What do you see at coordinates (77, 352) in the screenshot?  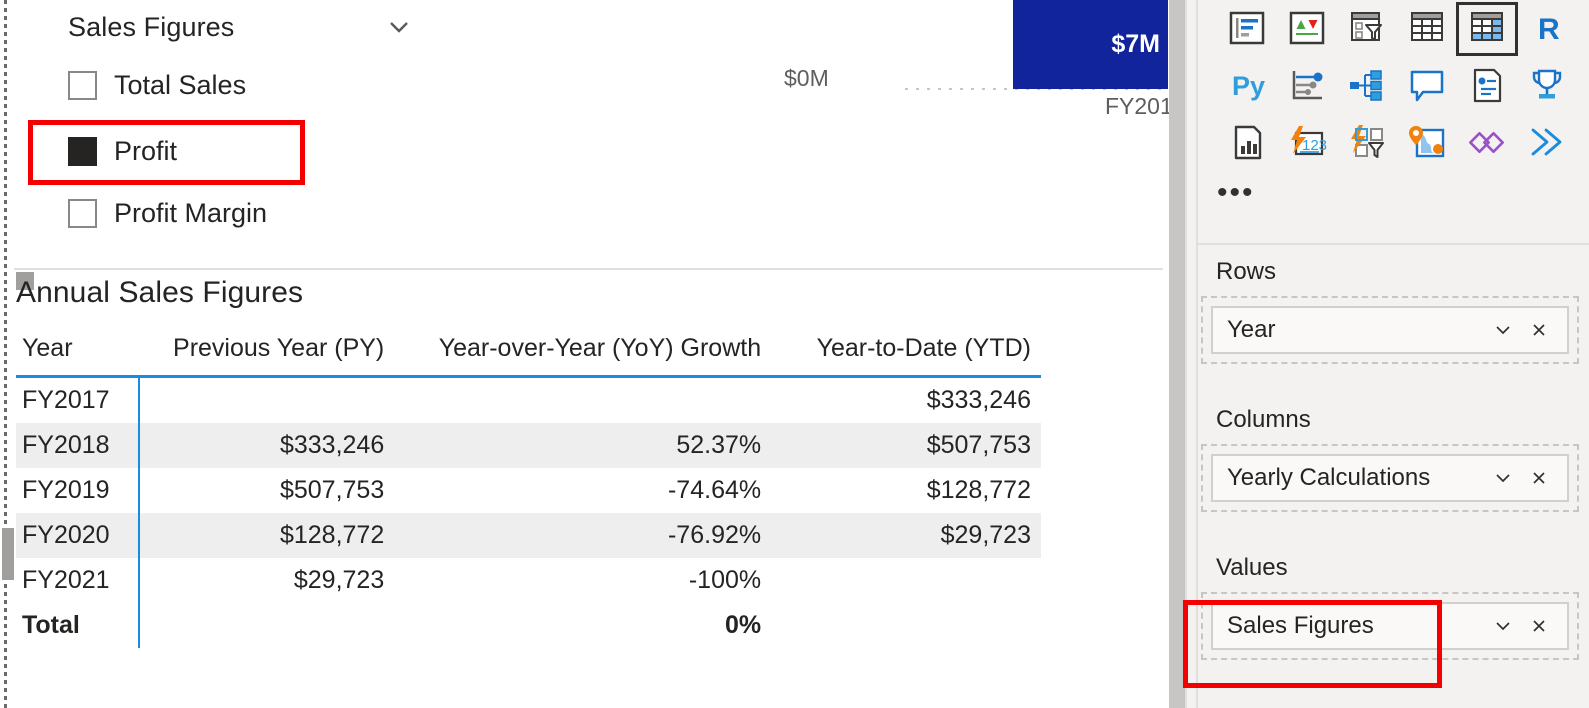 I see `column-header-year: Year` at bounding box center [77, 352].